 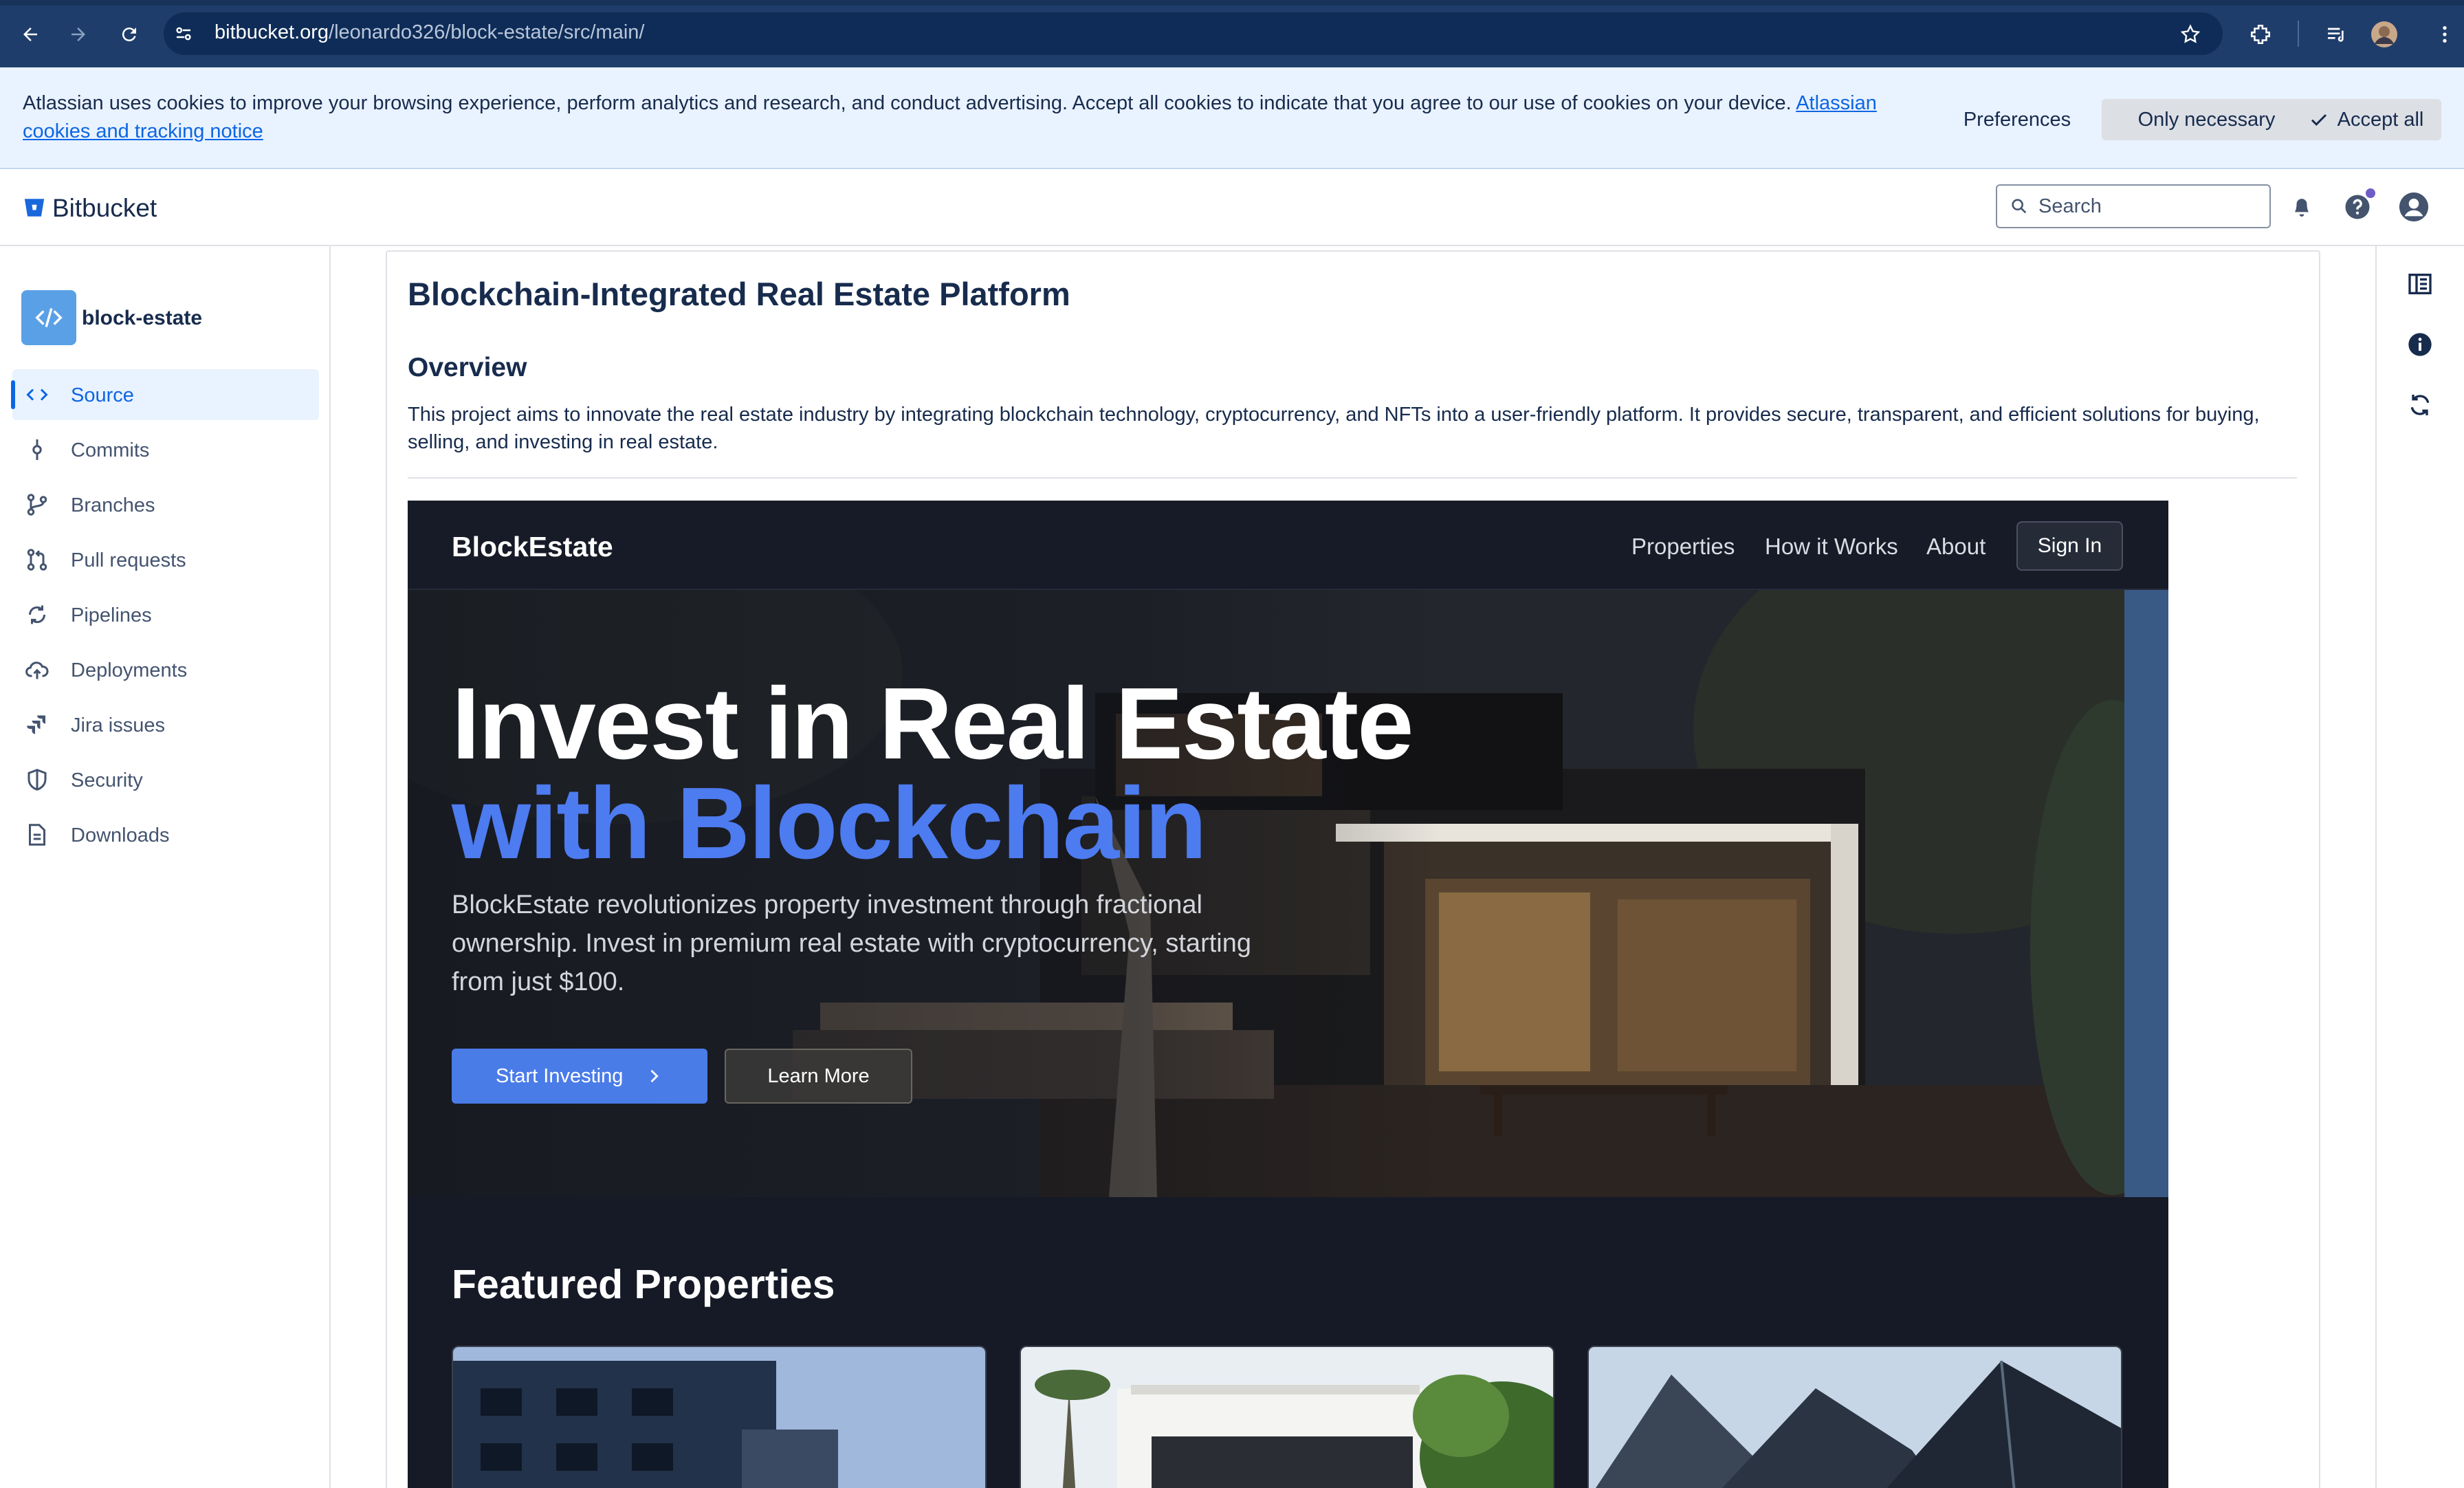 What do you see at coordinates (102, 395) in the screenshot?
I see `sidebar-item-label: Source` at bounding box center [102, 395].